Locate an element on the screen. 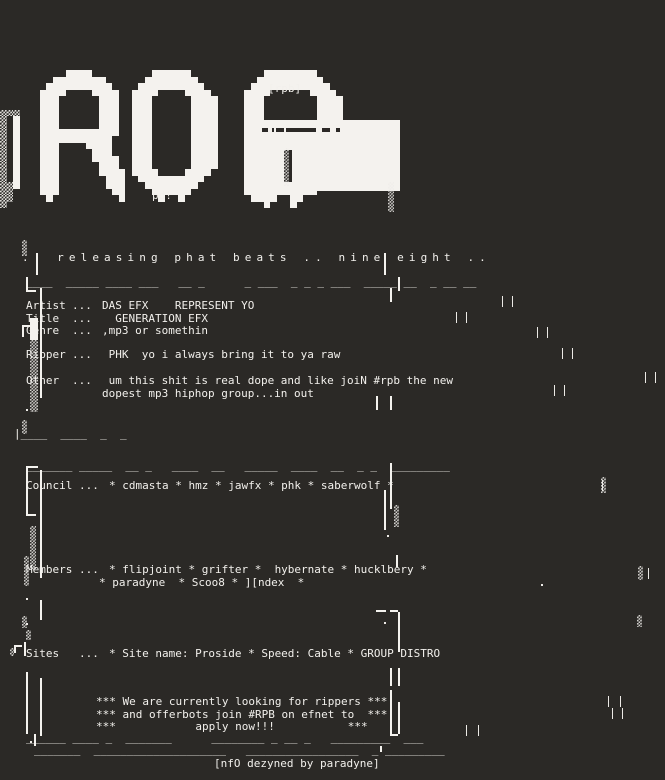  value-members-line2: * paradyne * Scoo8 * ][ndex * is located at coordinates (202, 582).